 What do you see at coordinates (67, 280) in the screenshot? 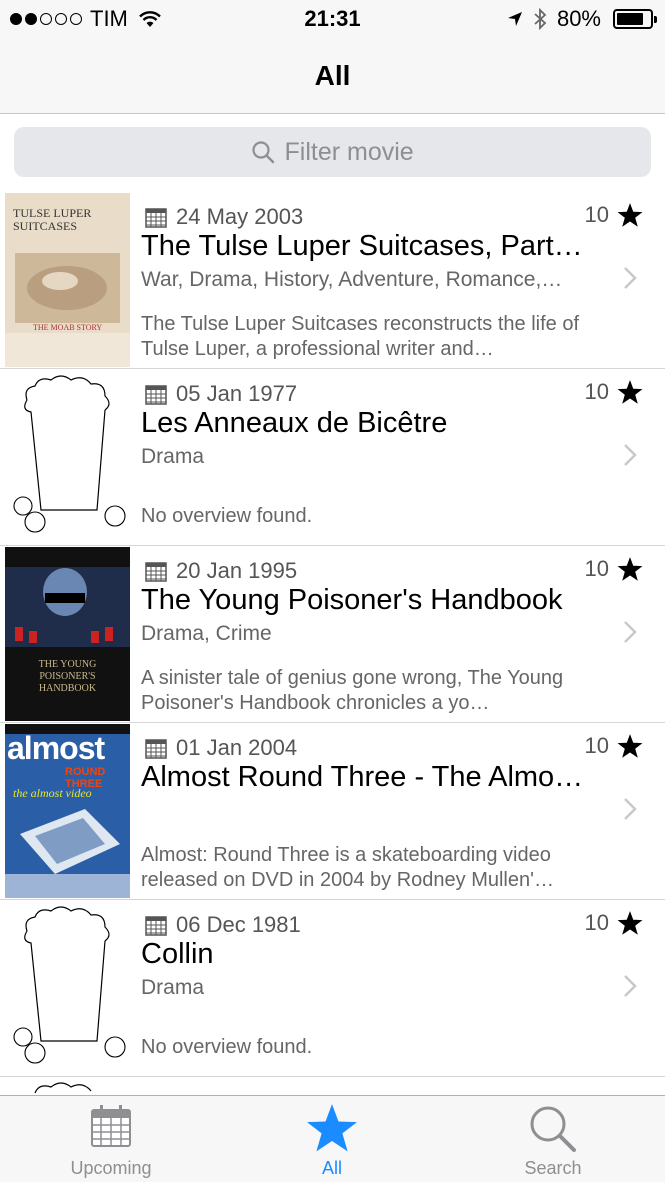
I see `movie-poster: TULSE LUPER SUITCASES THE MOAB STORY` at bounding box center [67, 280].